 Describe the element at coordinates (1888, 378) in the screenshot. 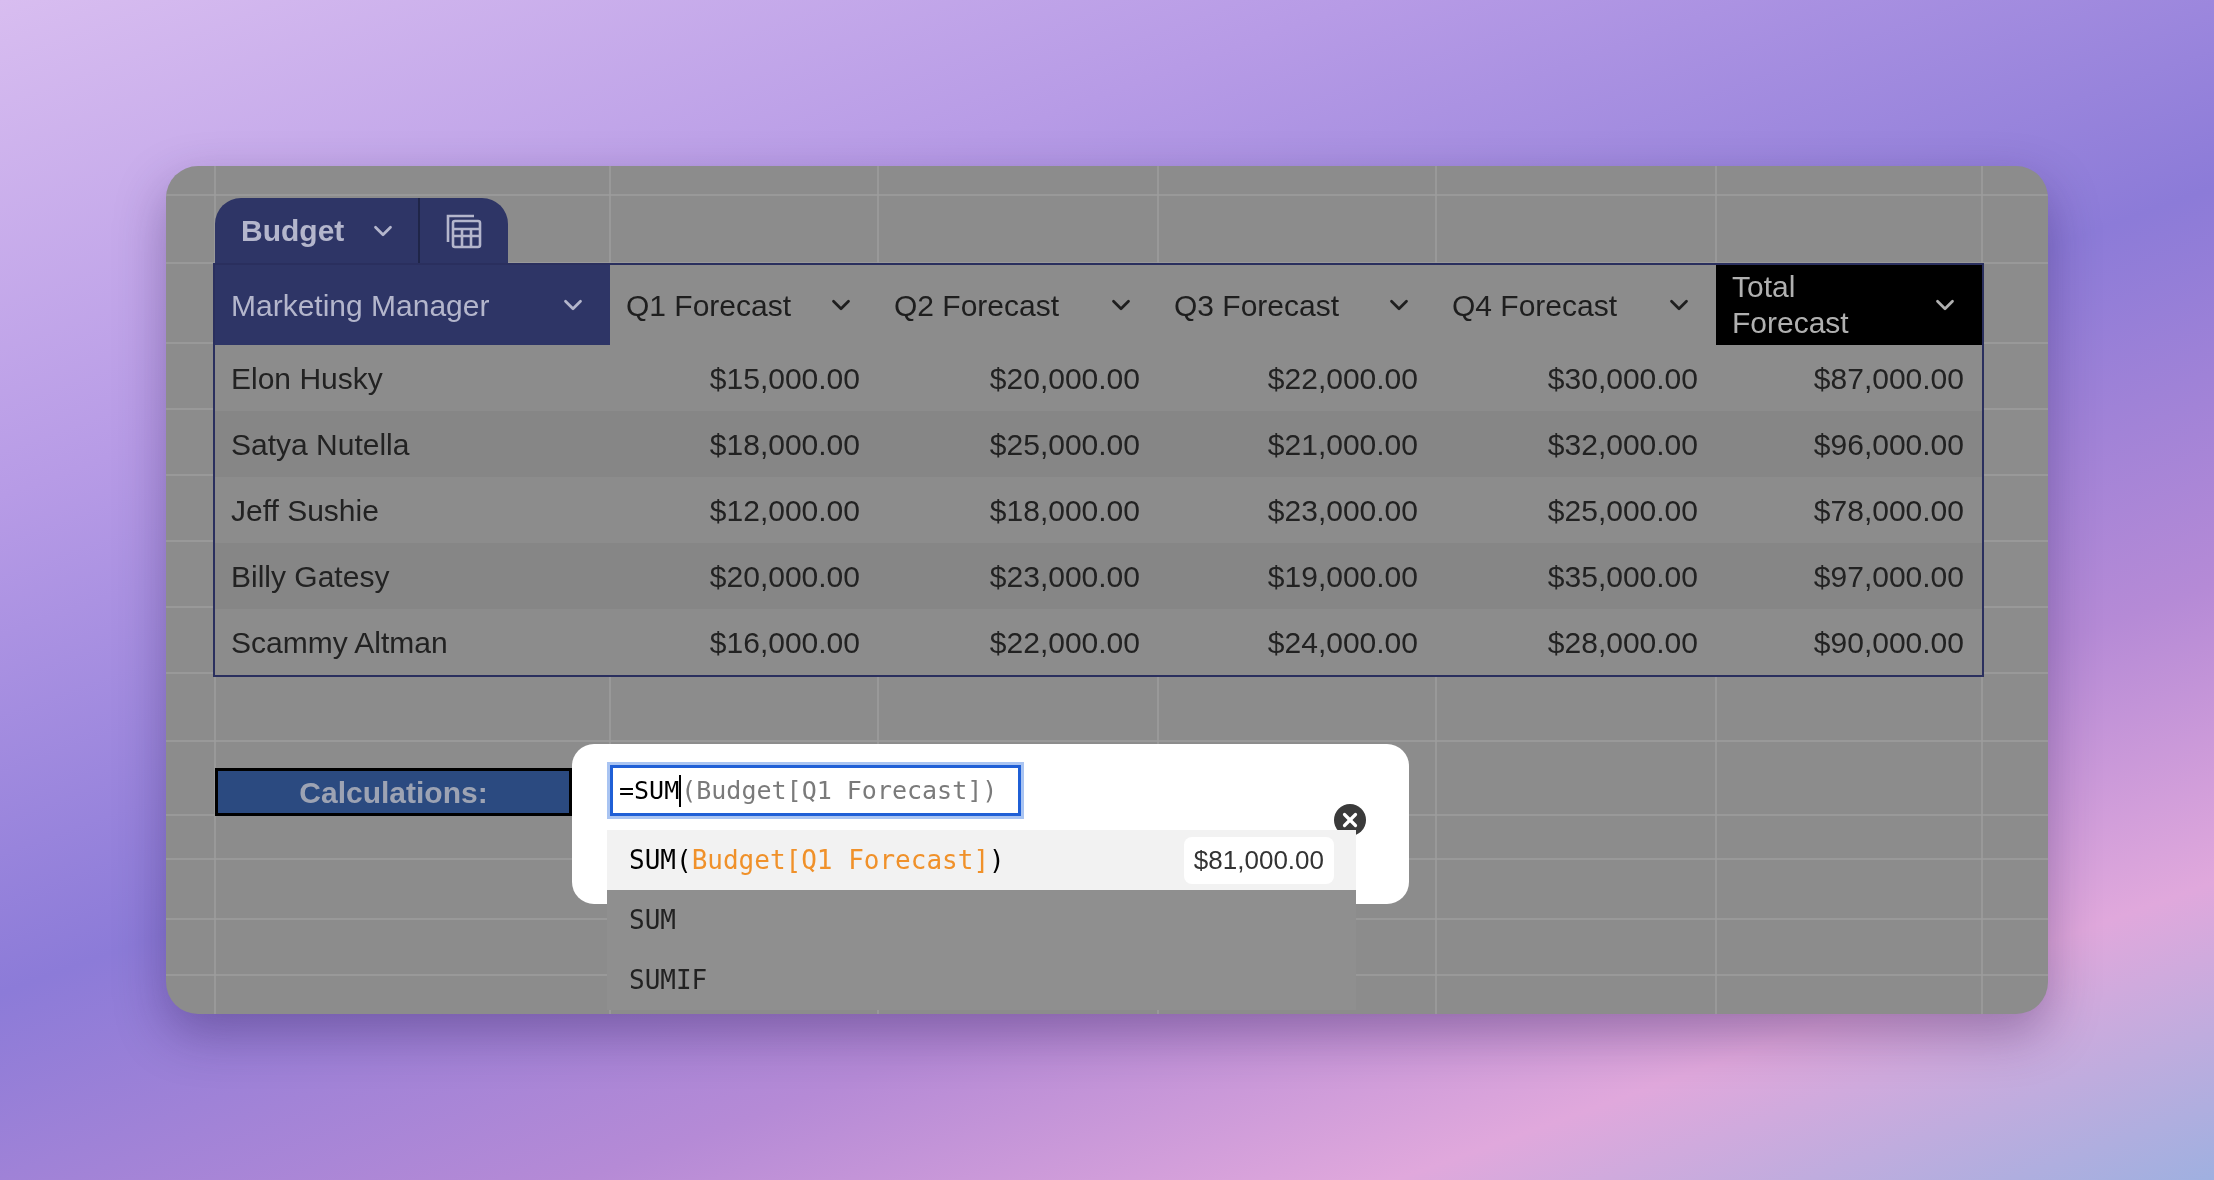

I see `table-cell-text: $87,000.00` at that location.